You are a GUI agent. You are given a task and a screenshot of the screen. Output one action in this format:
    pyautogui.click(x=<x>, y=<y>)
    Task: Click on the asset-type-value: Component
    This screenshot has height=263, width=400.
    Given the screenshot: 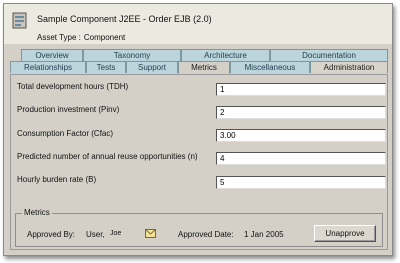 What is the action you would take?
    pyautogui.click(x=104, y=37)
    